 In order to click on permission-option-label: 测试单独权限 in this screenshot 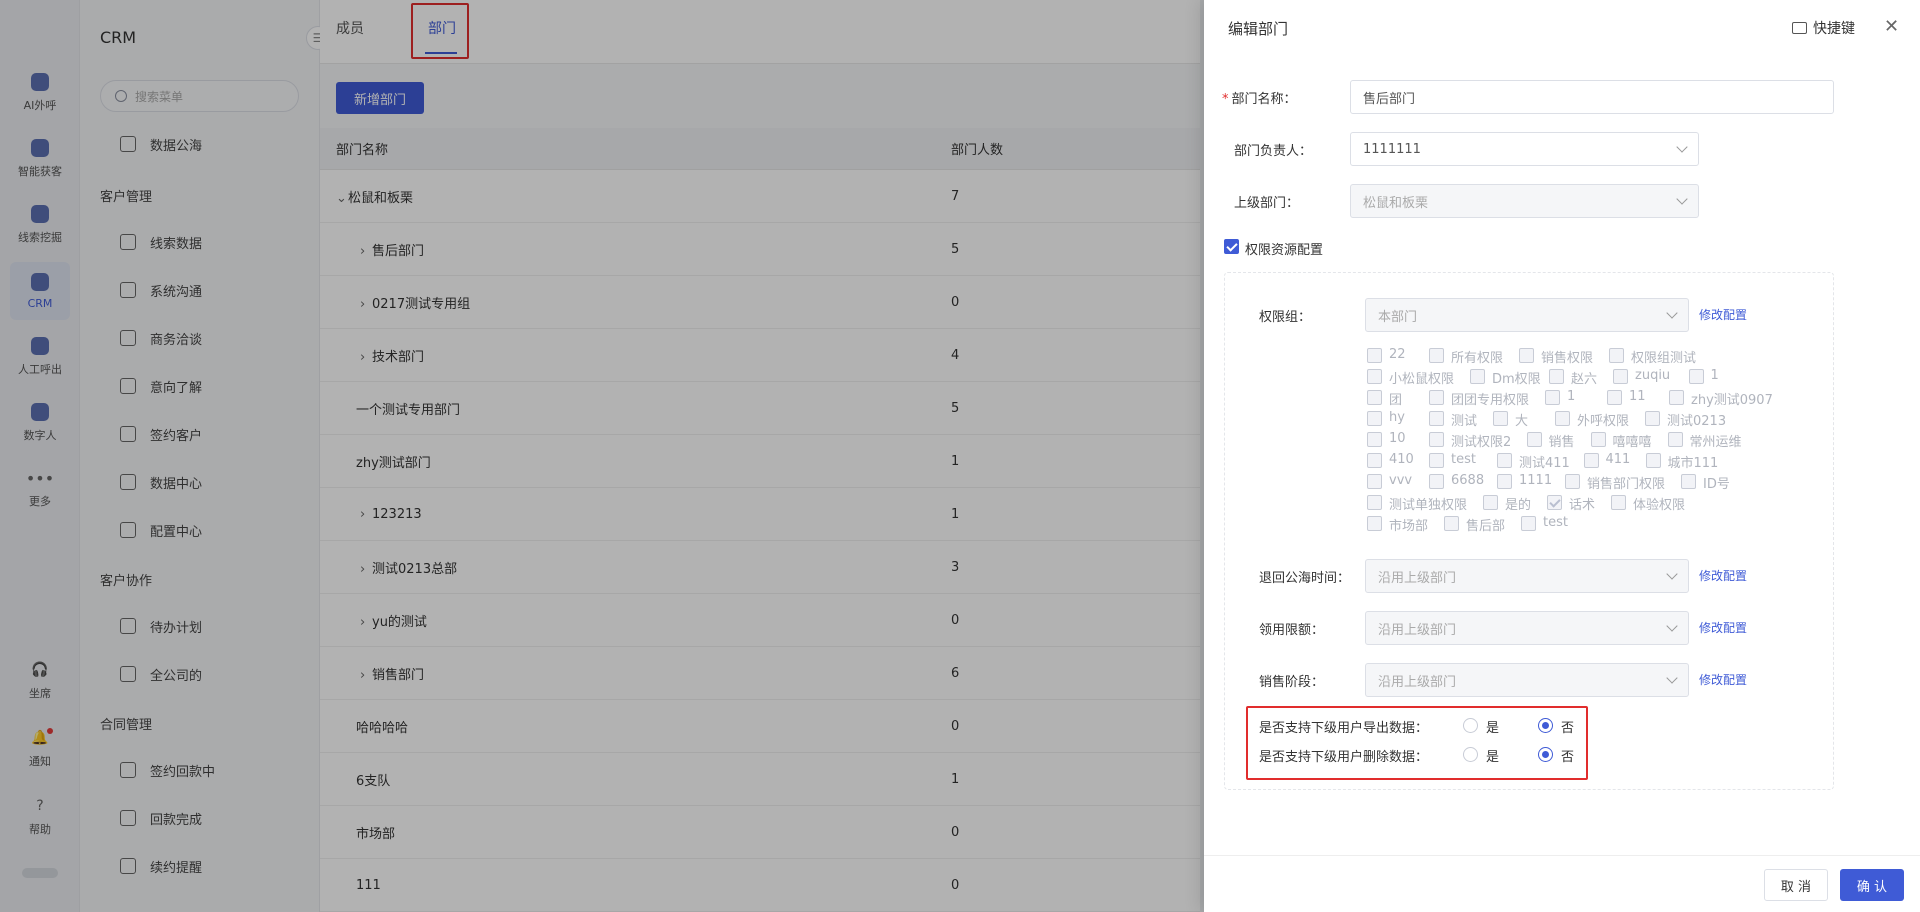, I will do `click(1428, 505)`.